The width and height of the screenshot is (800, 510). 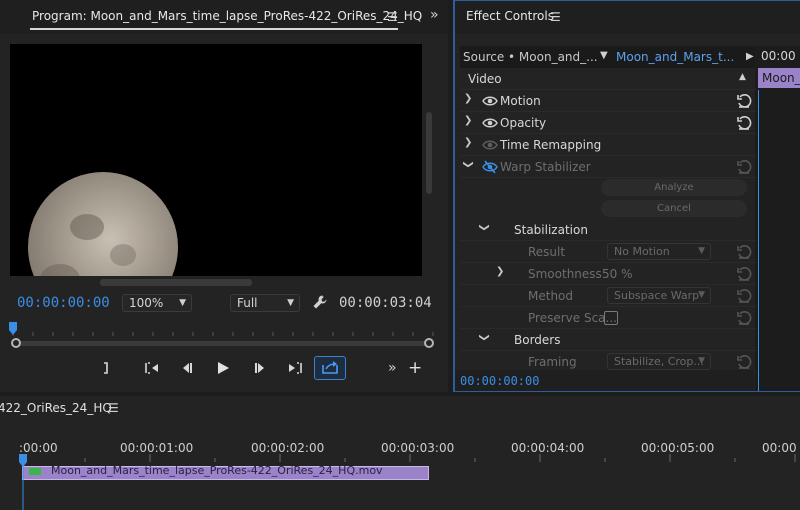 What do you see at coordinates (429, 343) in the screenshot?
I see `zoom-handle-right` at bounding box center [429, 343].